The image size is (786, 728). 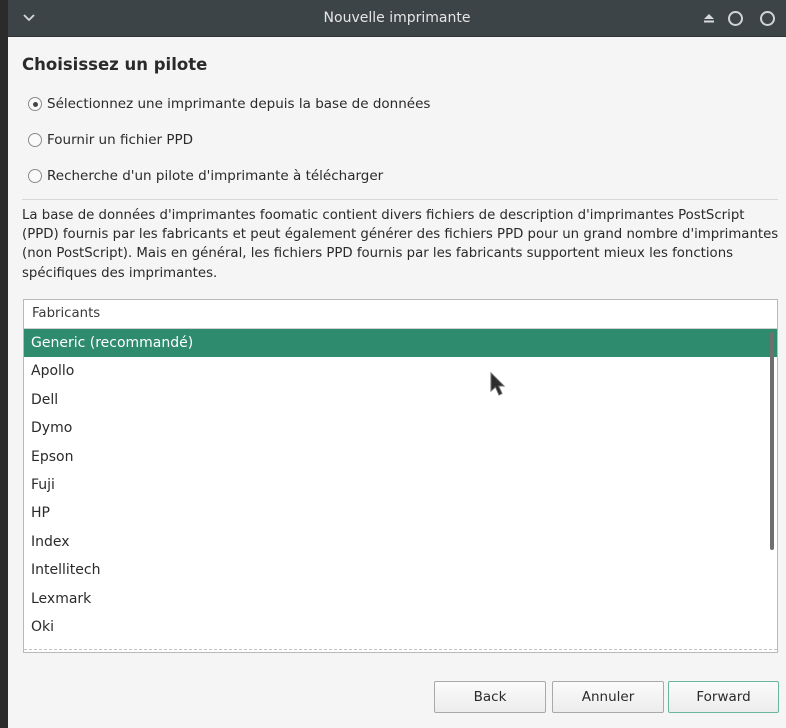 I want to click on cancel-button: Annuler, so click(x=608, y=697).